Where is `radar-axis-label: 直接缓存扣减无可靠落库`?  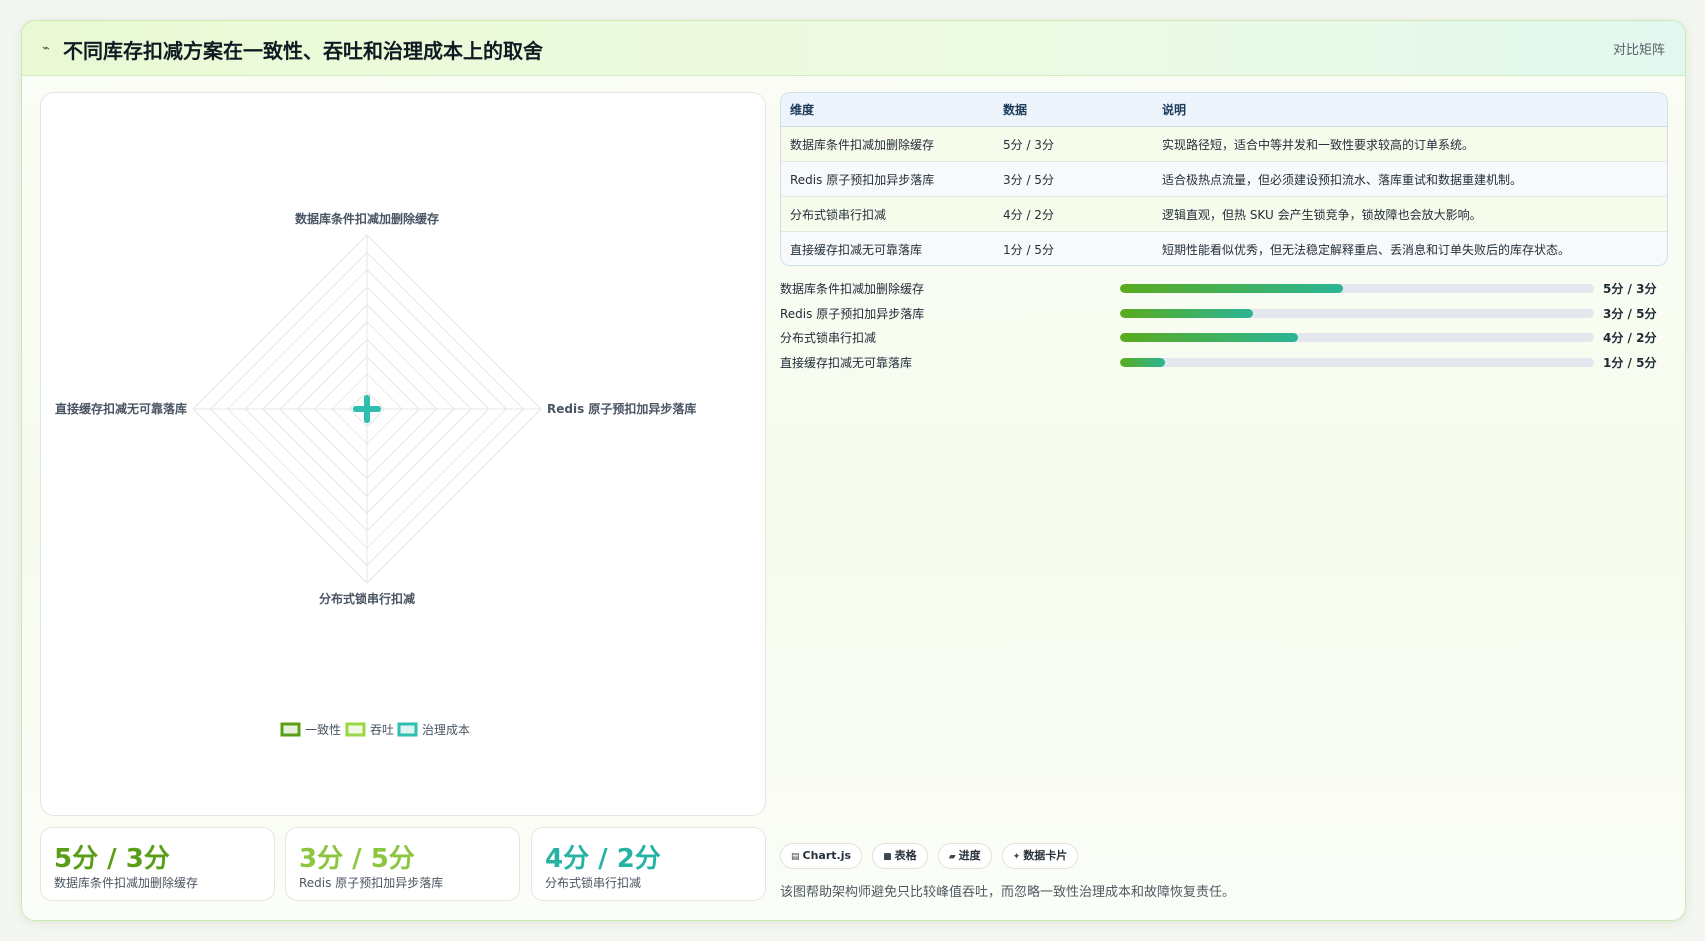
radar-axis-label: 直接缓存扣减无可靠落库 is located at coordinates (121, 408).